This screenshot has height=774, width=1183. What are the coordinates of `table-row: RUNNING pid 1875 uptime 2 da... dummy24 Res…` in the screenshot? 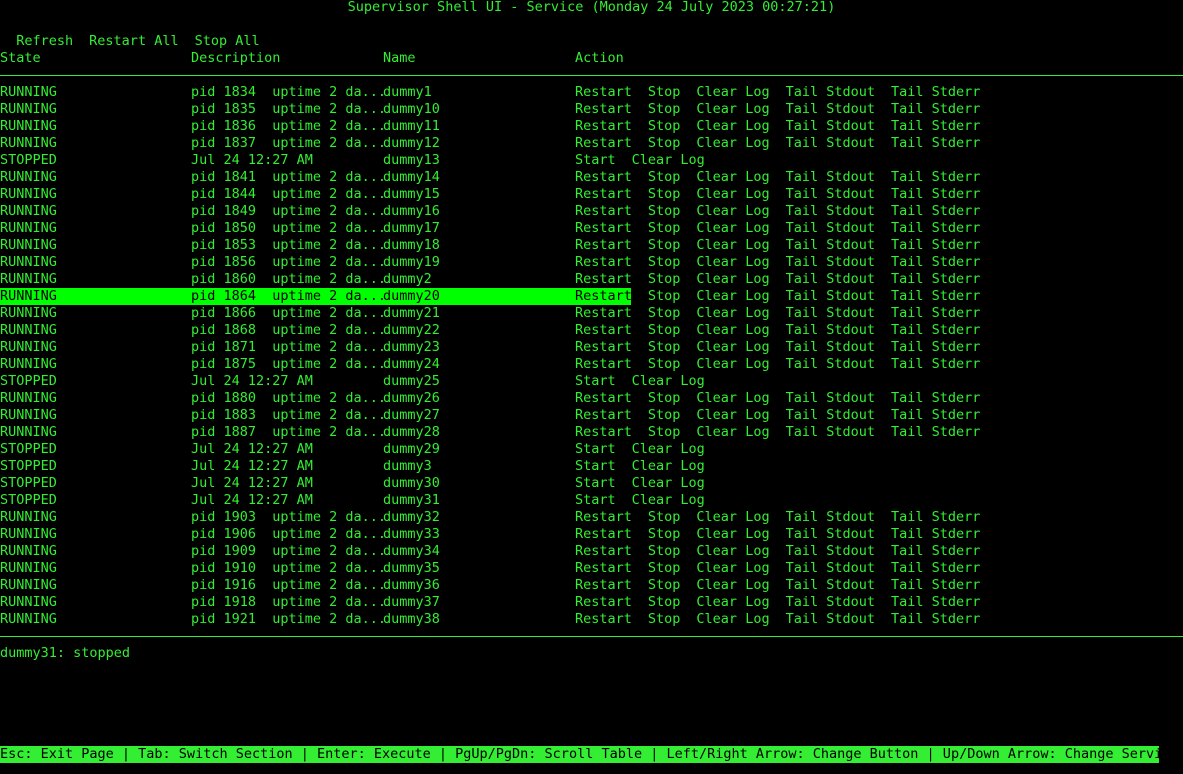 It's located at (591, 364).